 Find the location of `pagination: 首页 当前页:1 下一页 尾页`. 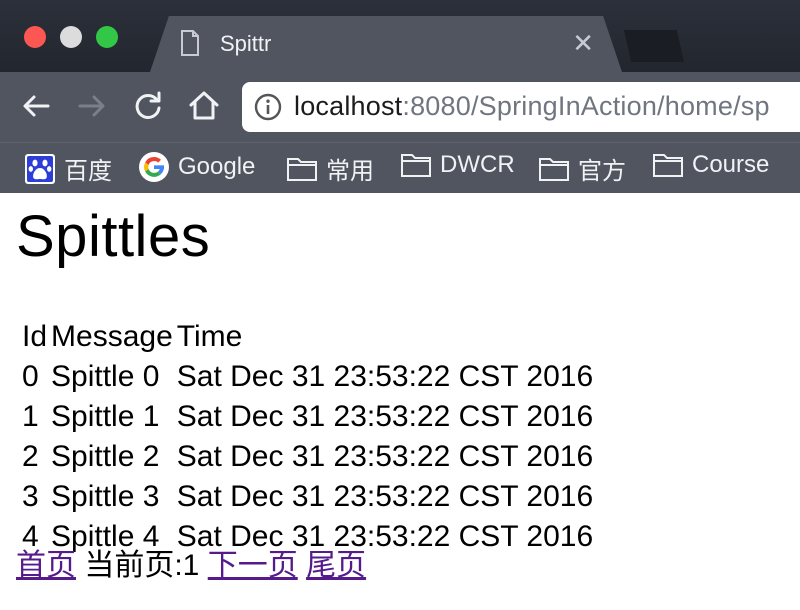

pagination: 首页 当前页:1 下一页 尾页 is located at coordinates (191, 566).